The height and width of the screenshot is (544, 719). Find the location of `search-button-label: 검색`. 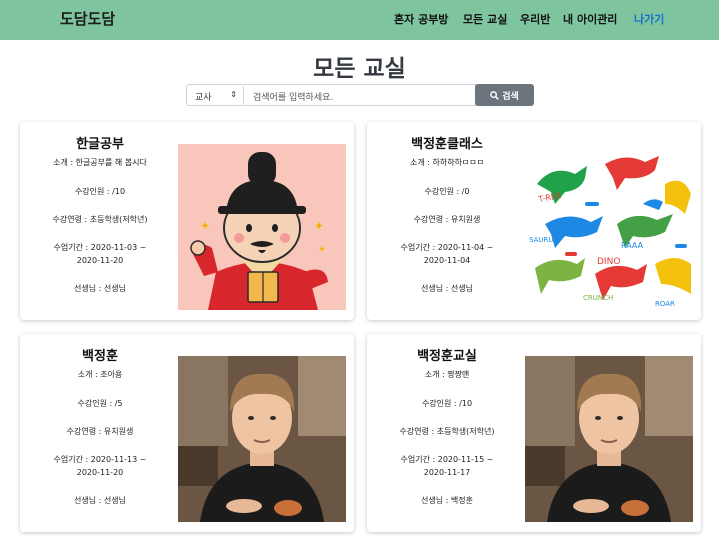

search-button-label: 검색 is located at coordinates (510, 97).